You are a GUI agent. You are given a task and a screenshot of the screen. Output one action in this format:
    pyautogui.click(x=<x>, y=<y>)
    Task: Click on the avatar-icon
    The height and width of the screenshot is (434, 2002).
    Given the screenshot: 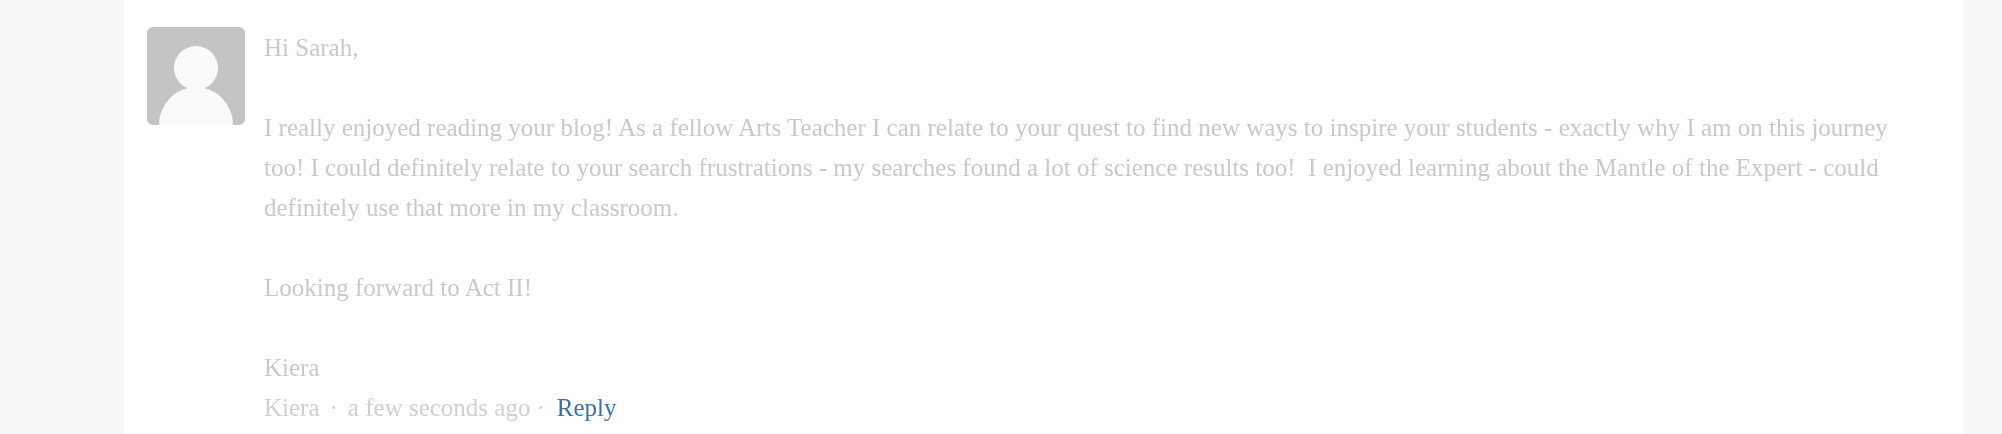 What is the action you would take?
    pyautogui.click(x=196, y=76)
    